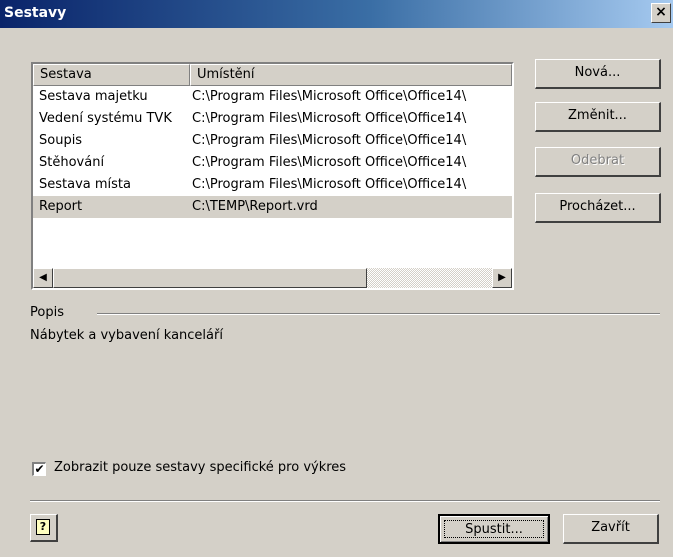  Describe the element at coordinates (105, 118) in the screenshot. I see `report-name: Vedení systému TVK` at that location.